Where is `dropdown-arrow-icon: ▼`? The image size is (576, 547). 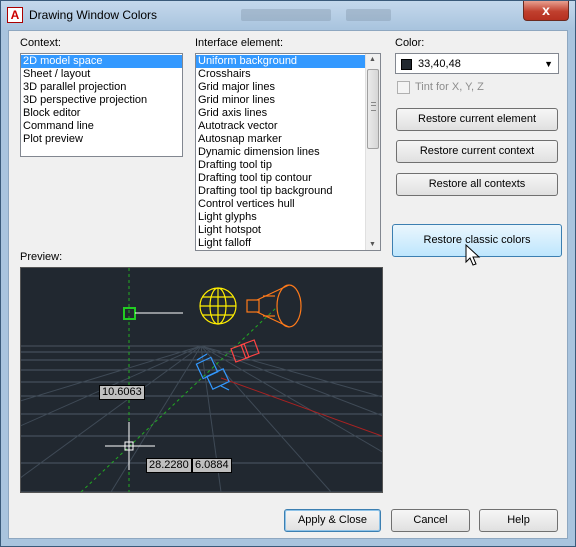 dropdown-arrow-icon: ▼ is located at coordinates (548, 64).